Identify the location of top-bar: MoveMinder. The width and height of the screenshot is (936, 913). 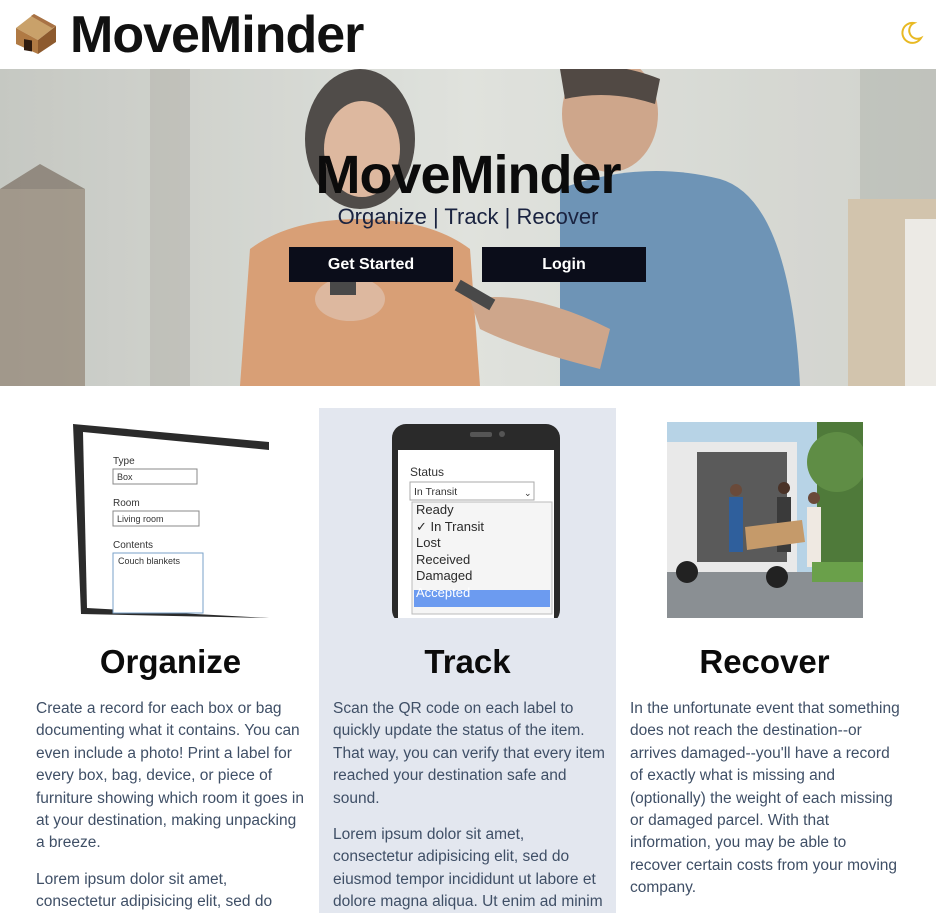
(468, 34).